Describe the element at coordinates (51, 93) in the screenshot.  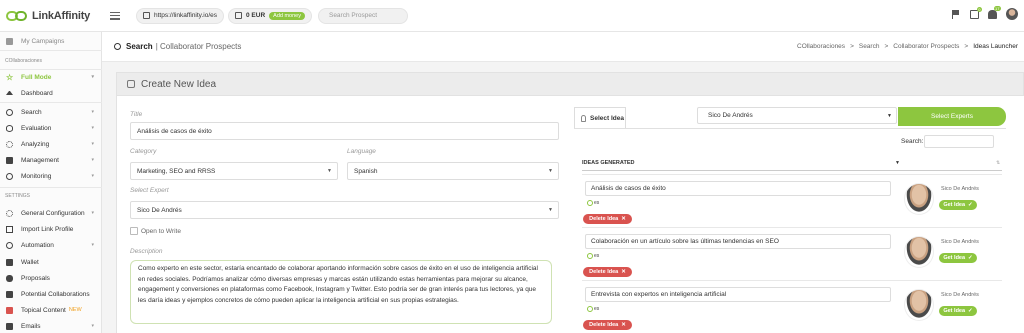
I see `sidebar-item-dashboard: Dashboard` at that location.